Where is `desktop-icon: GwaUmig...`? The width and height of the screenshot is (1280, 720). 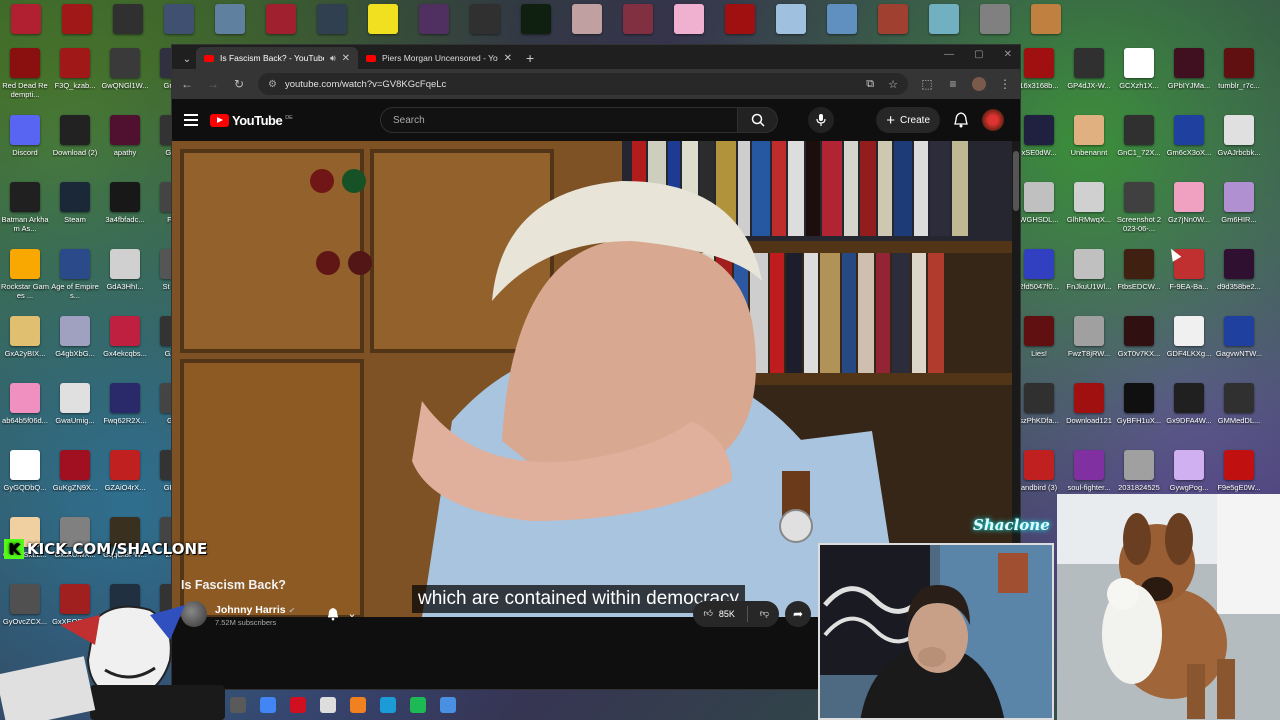 desktop-icon: GwaUmig... is located at coordinates (75, 412).